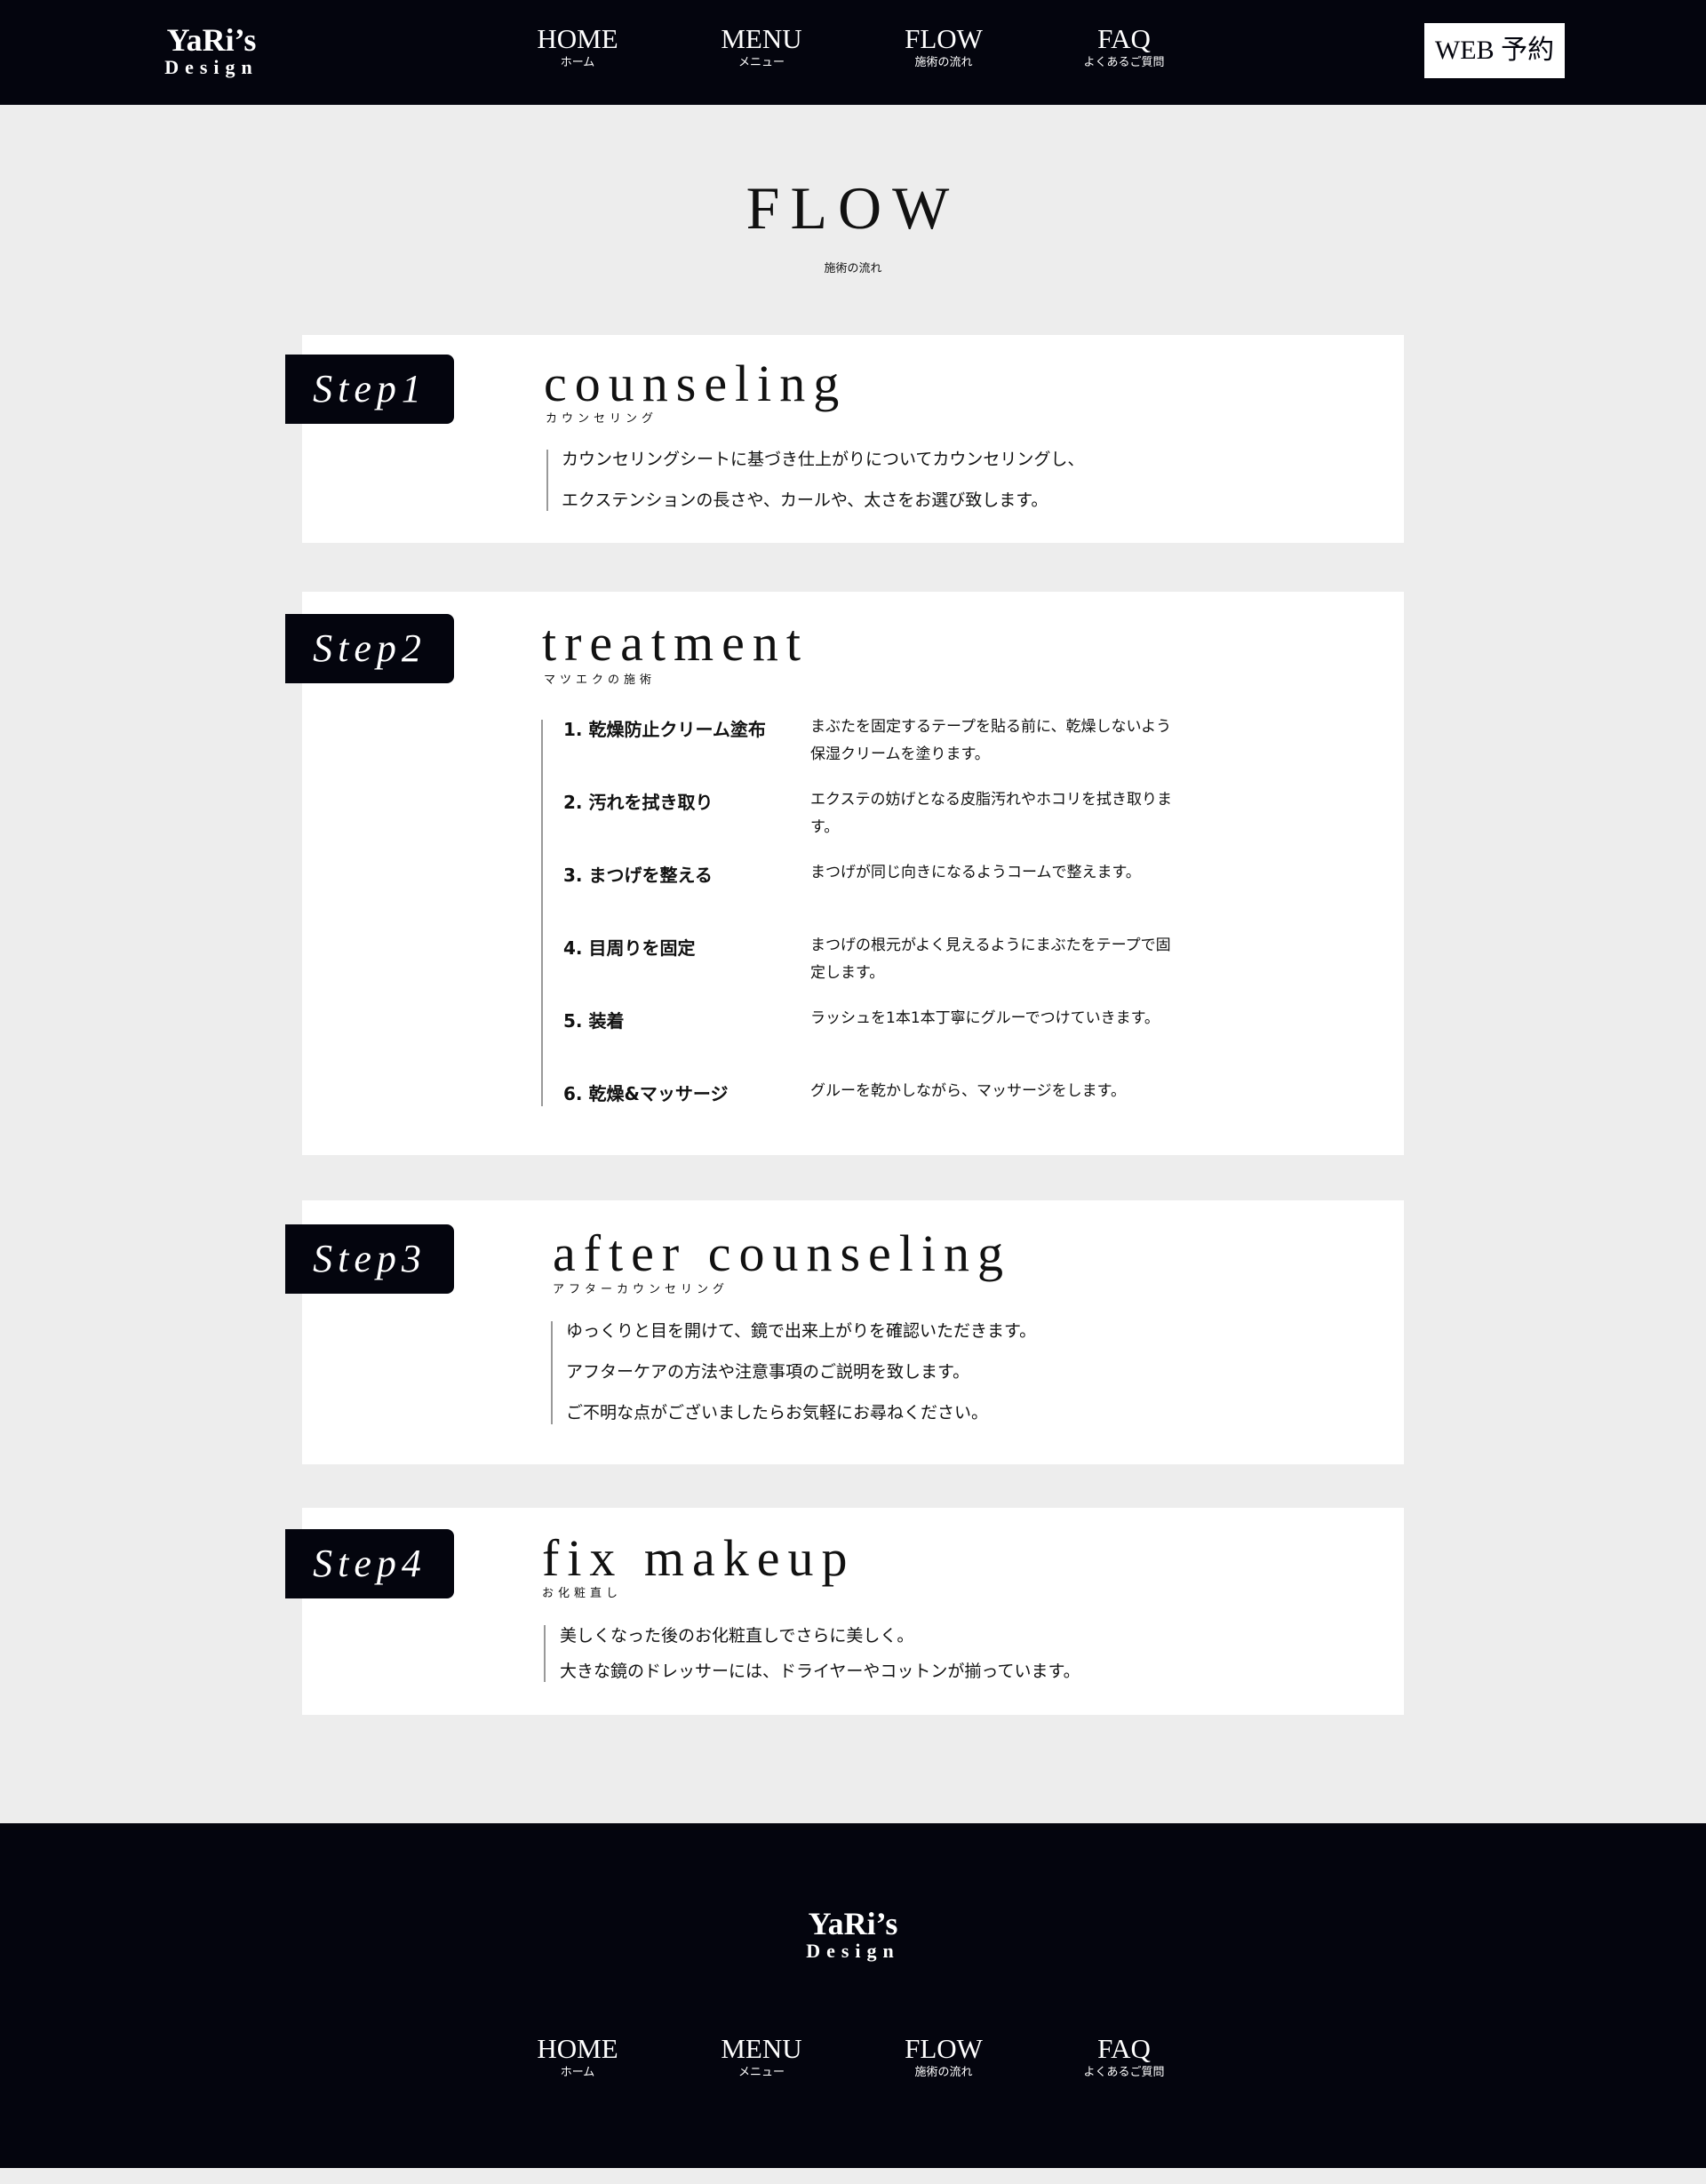  I want to click on step-badge: Step1, so click(369, 390).